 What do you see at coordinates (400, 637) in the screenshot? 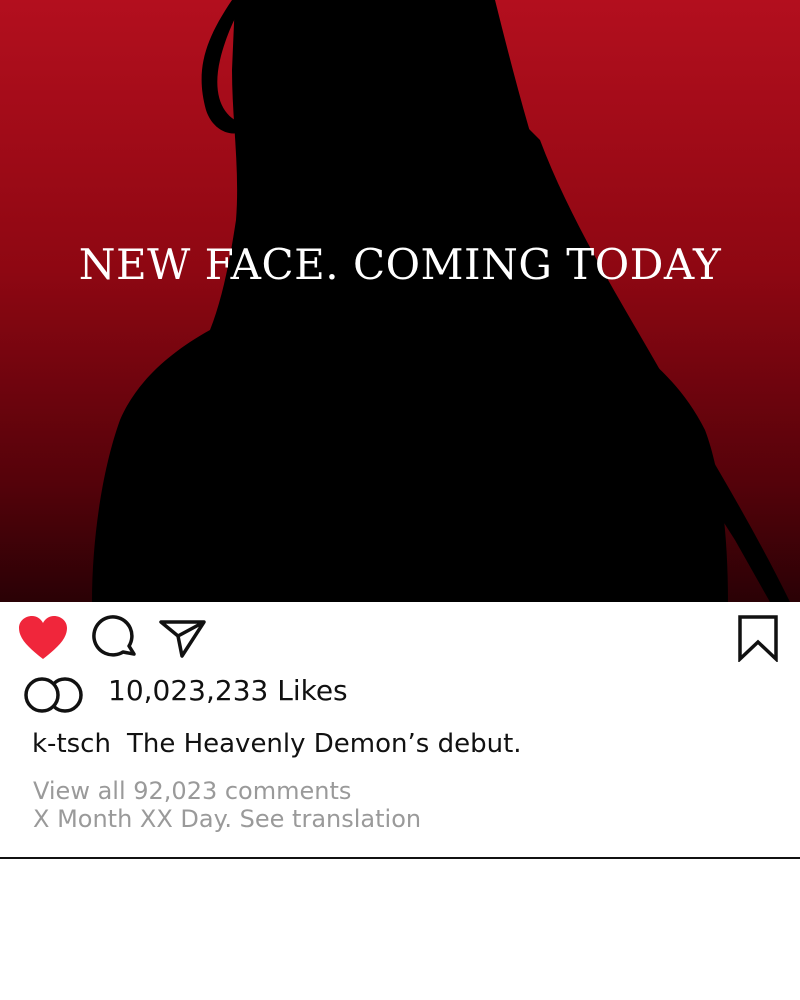
I see `post-action-bar` at bounding box center [400, 637].